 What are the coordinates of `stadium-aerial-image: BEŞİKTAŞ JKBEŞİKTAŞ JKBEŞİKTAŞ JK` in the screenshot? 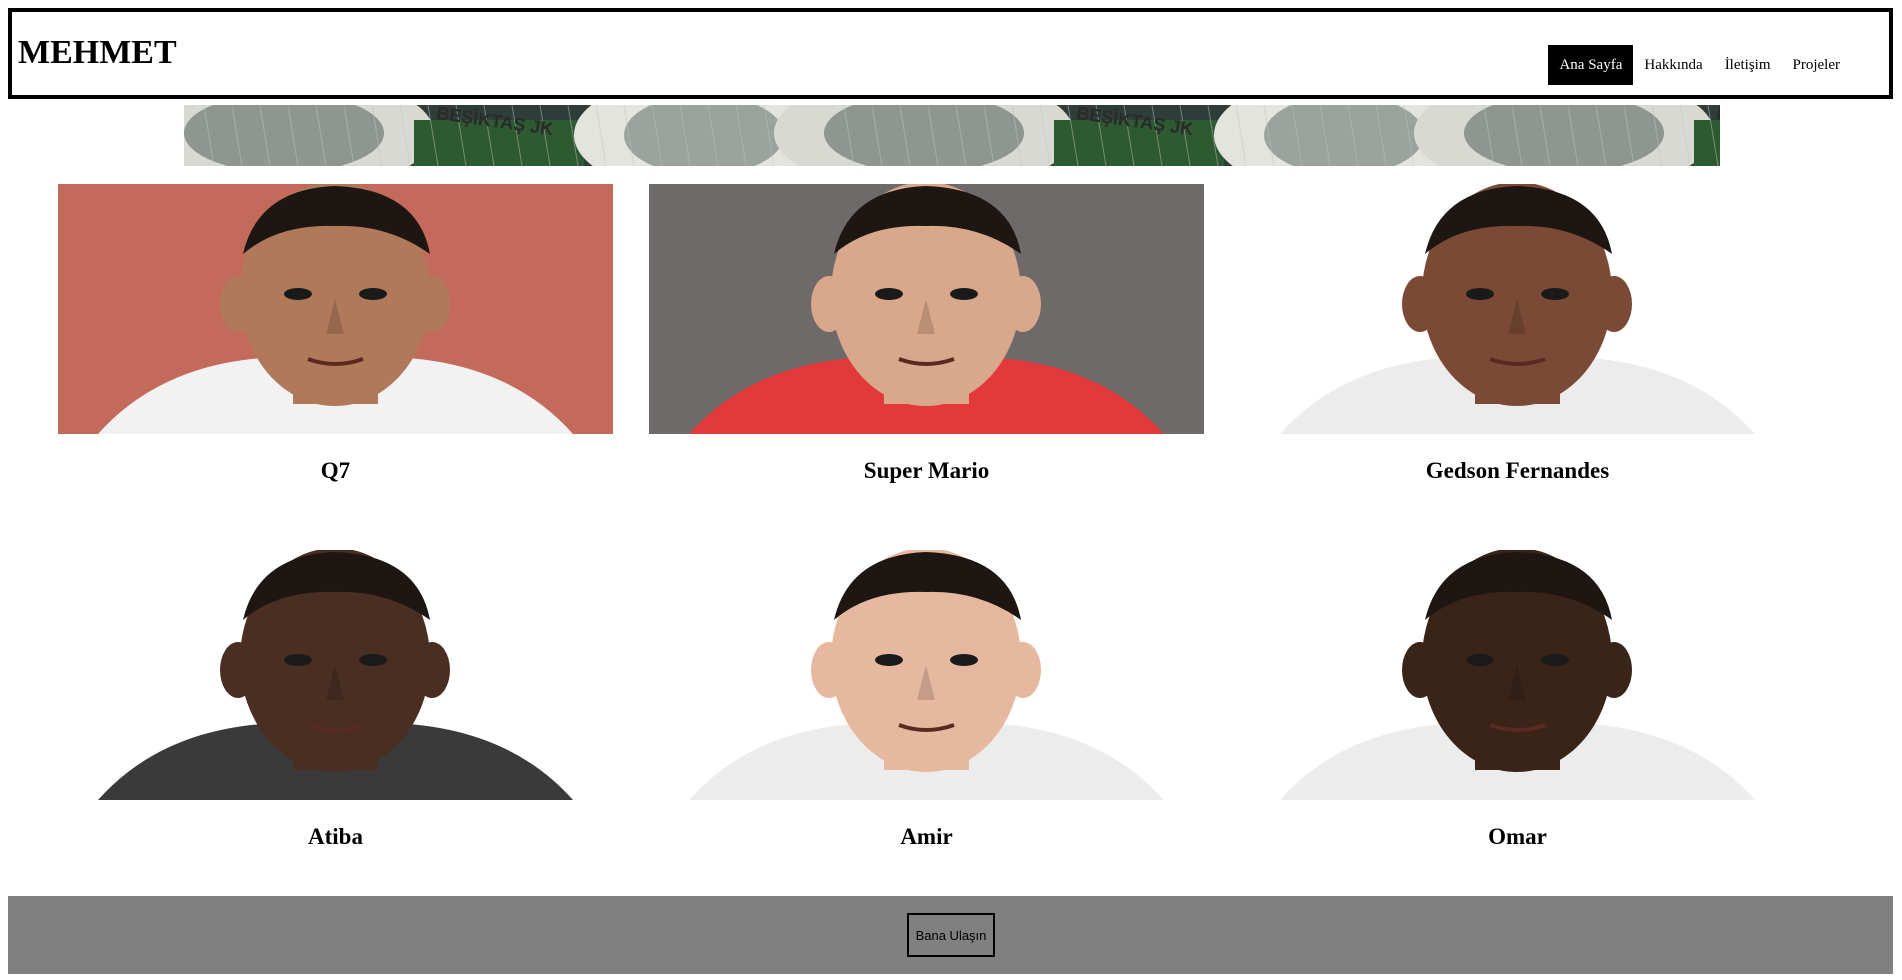 It's located at (952, 135).